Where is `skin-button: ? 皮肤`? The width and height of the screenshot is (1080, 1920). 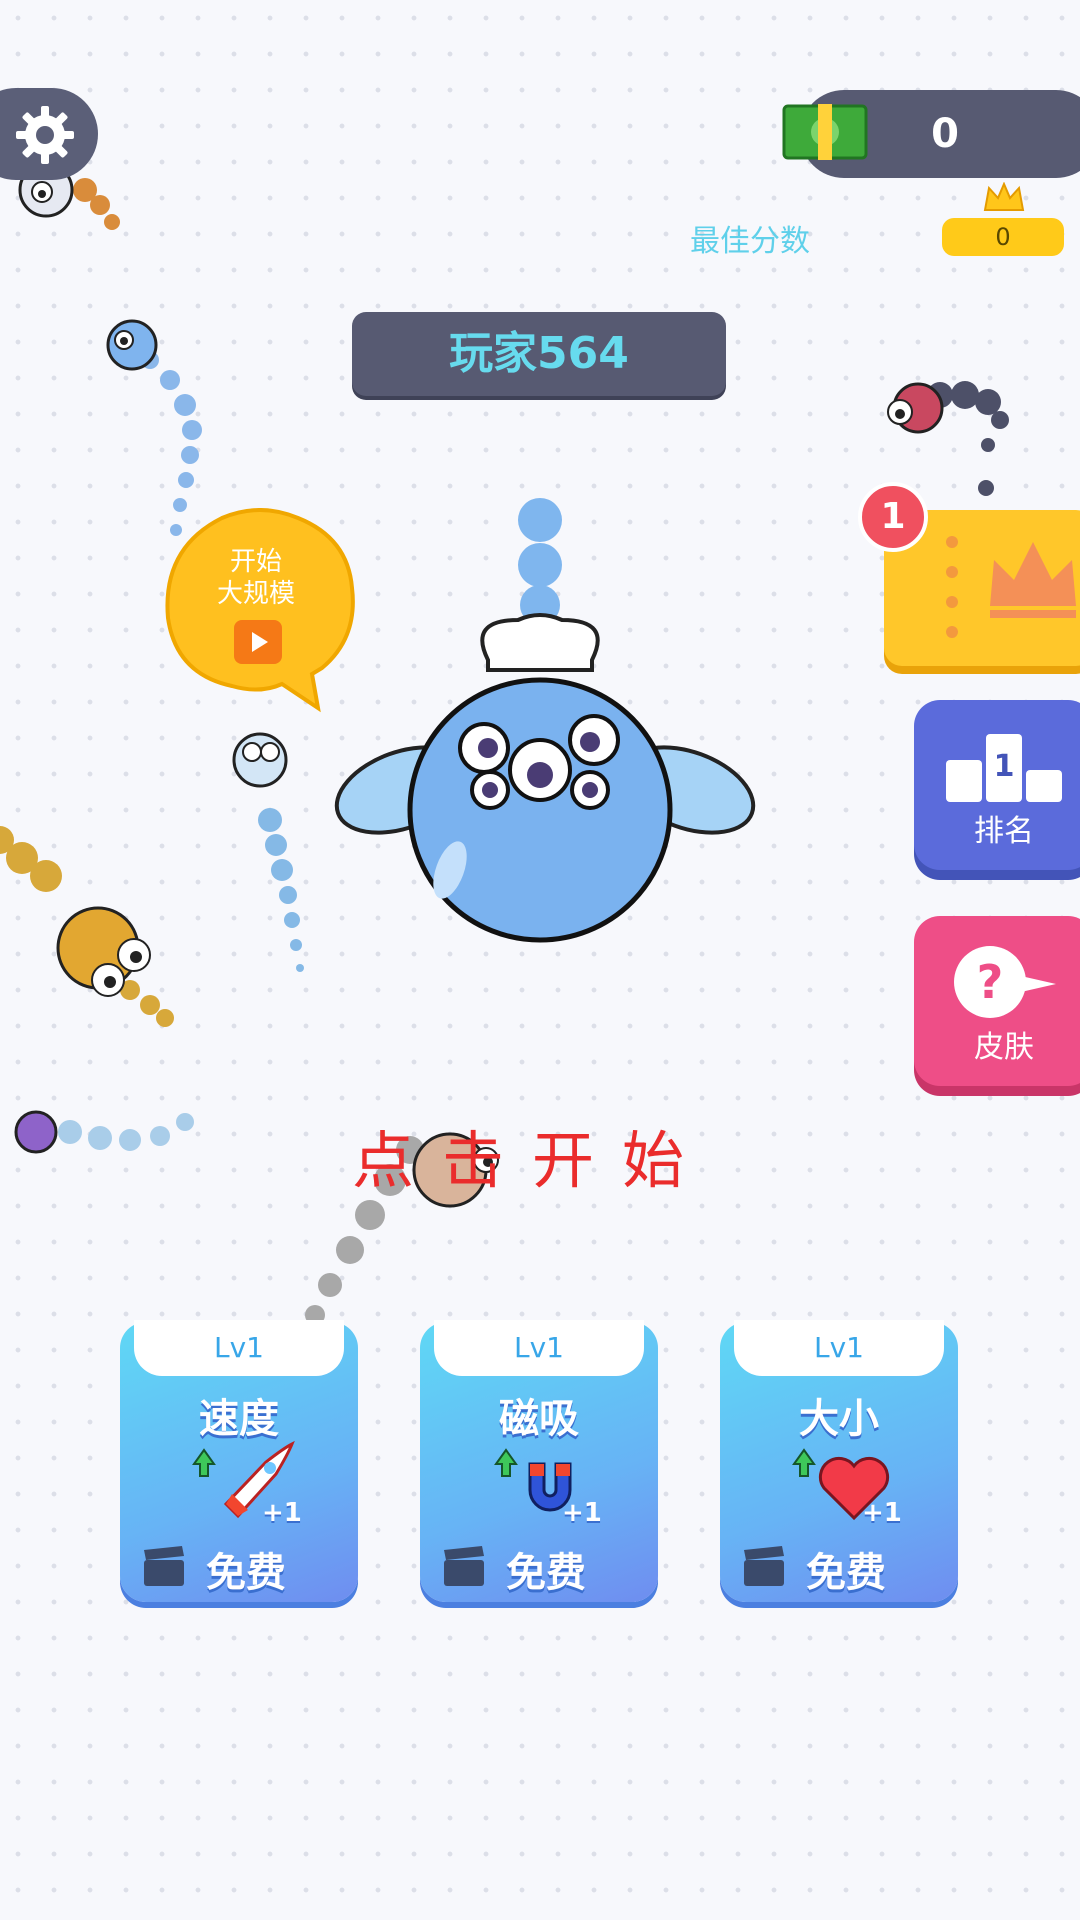 skin-button: ? 皮肤 is located at coordinates (997, 1001).